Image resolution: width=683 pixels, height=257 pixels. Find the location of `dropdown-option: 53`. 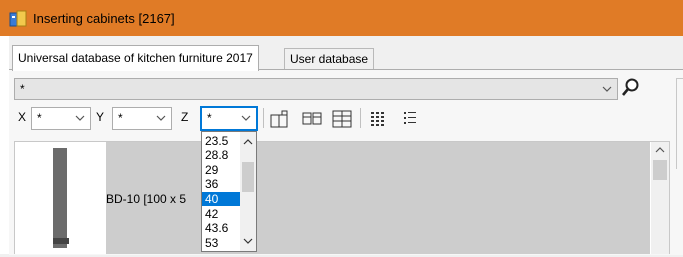

dropdown-option: 53 is located at coordinates (222, 243).